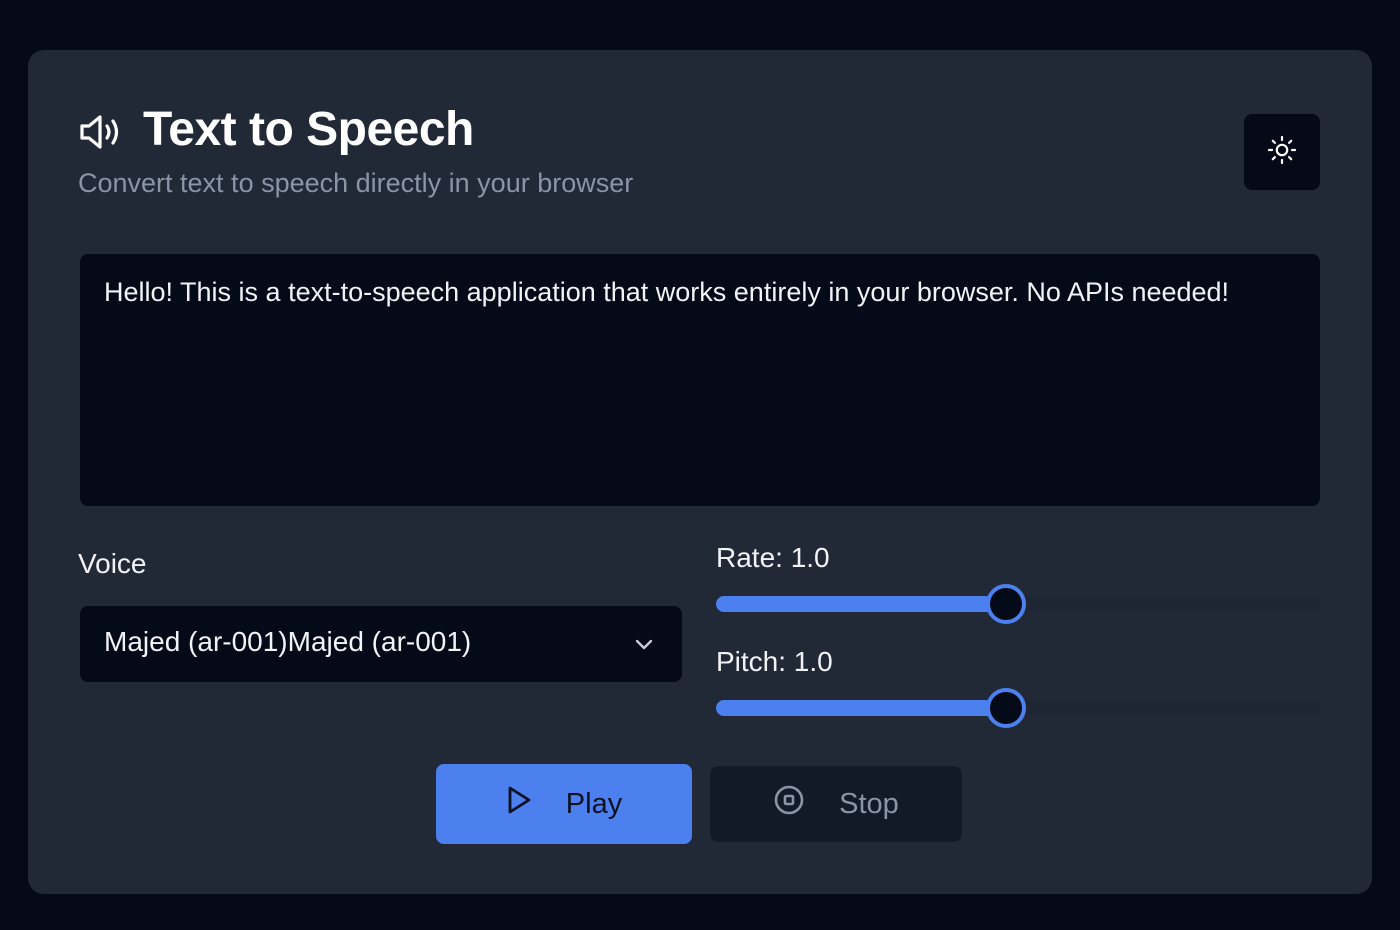 The height and width of the screenshot is (930, 1400). I want to click on rate-slider, so click(1018, 604).